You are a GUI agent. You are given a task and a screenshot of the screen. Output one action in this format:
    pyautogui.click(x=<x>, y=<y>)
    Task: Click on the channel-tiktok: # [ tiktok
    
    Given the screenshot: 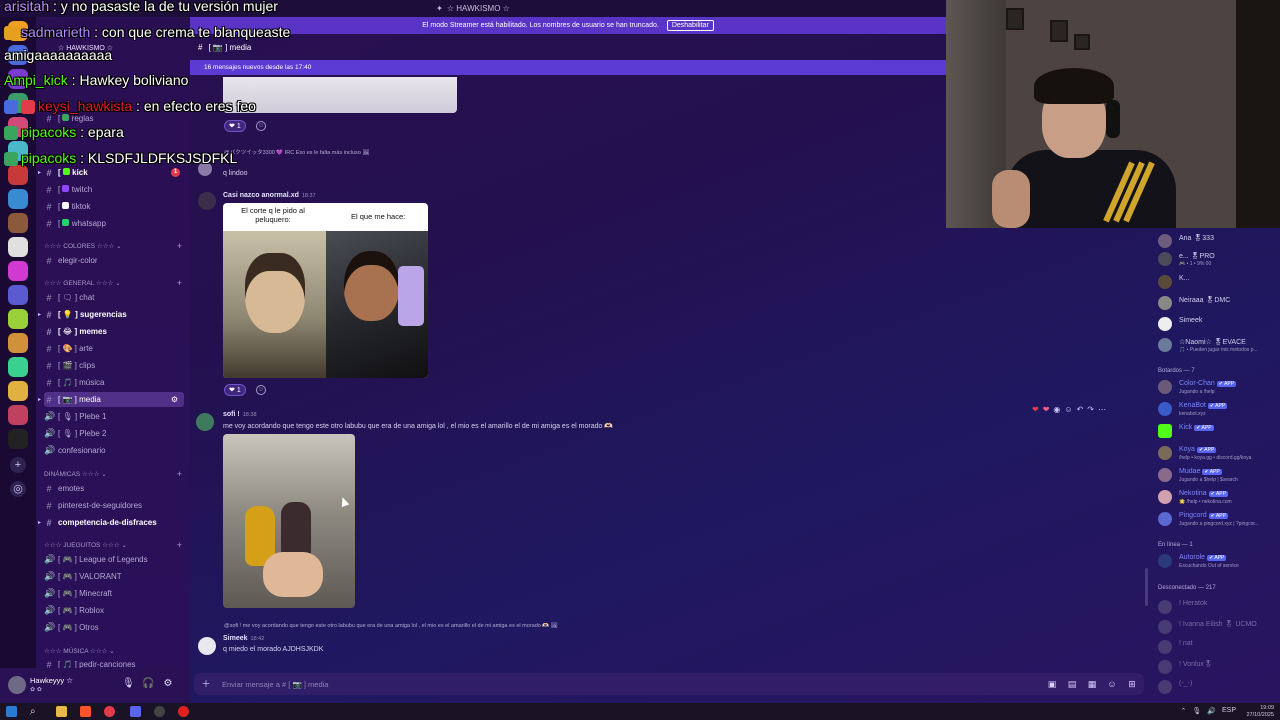 What is the action you would take?
    pyautogui.click(x=114, y=206)
    